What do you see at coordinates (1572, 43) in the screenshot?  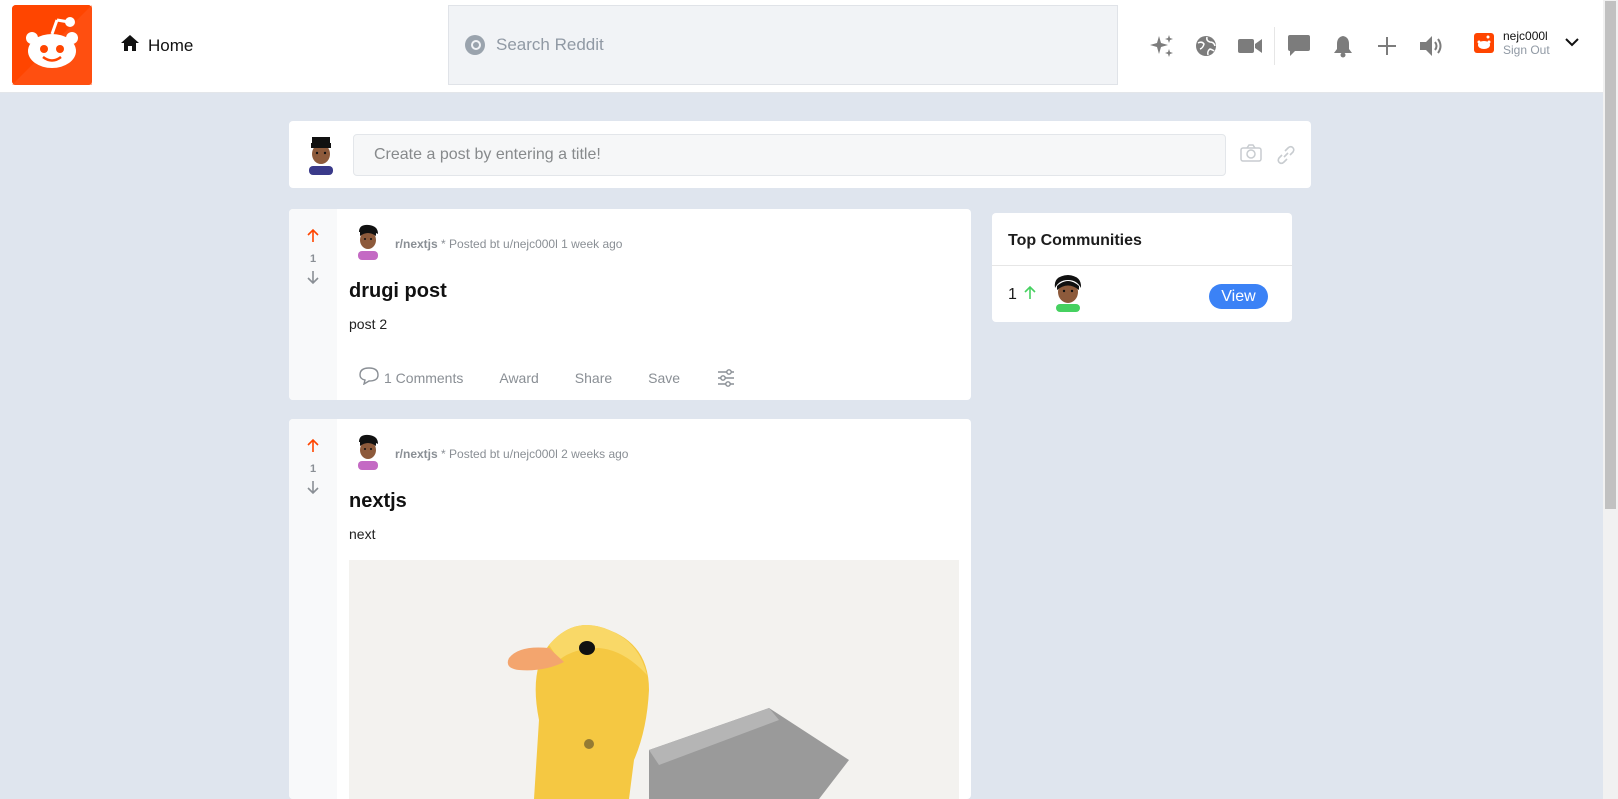 I see `chevron-down-icon` at bounding box center [1572, 43].